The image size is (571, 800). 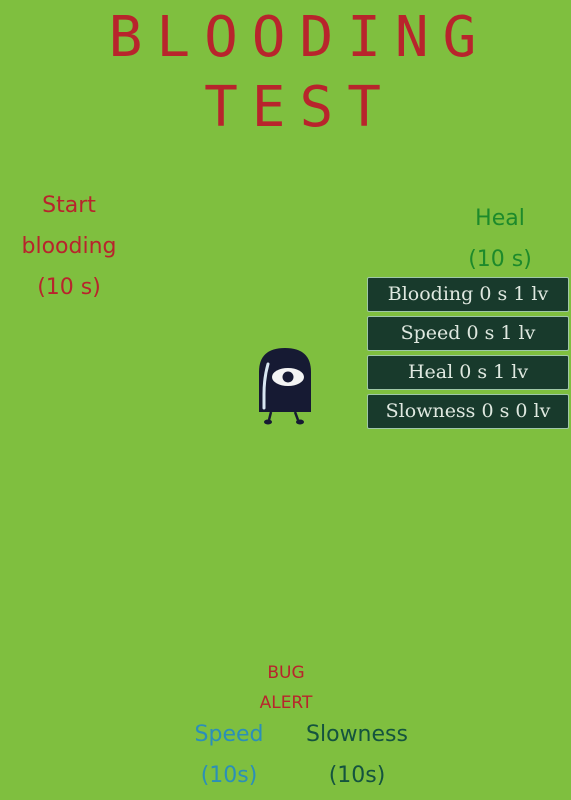 What do you see at coordinates (286, 673) in the screenshot?
I see `bug-alert-label-1: BUG` at bounding box center [286, 673].